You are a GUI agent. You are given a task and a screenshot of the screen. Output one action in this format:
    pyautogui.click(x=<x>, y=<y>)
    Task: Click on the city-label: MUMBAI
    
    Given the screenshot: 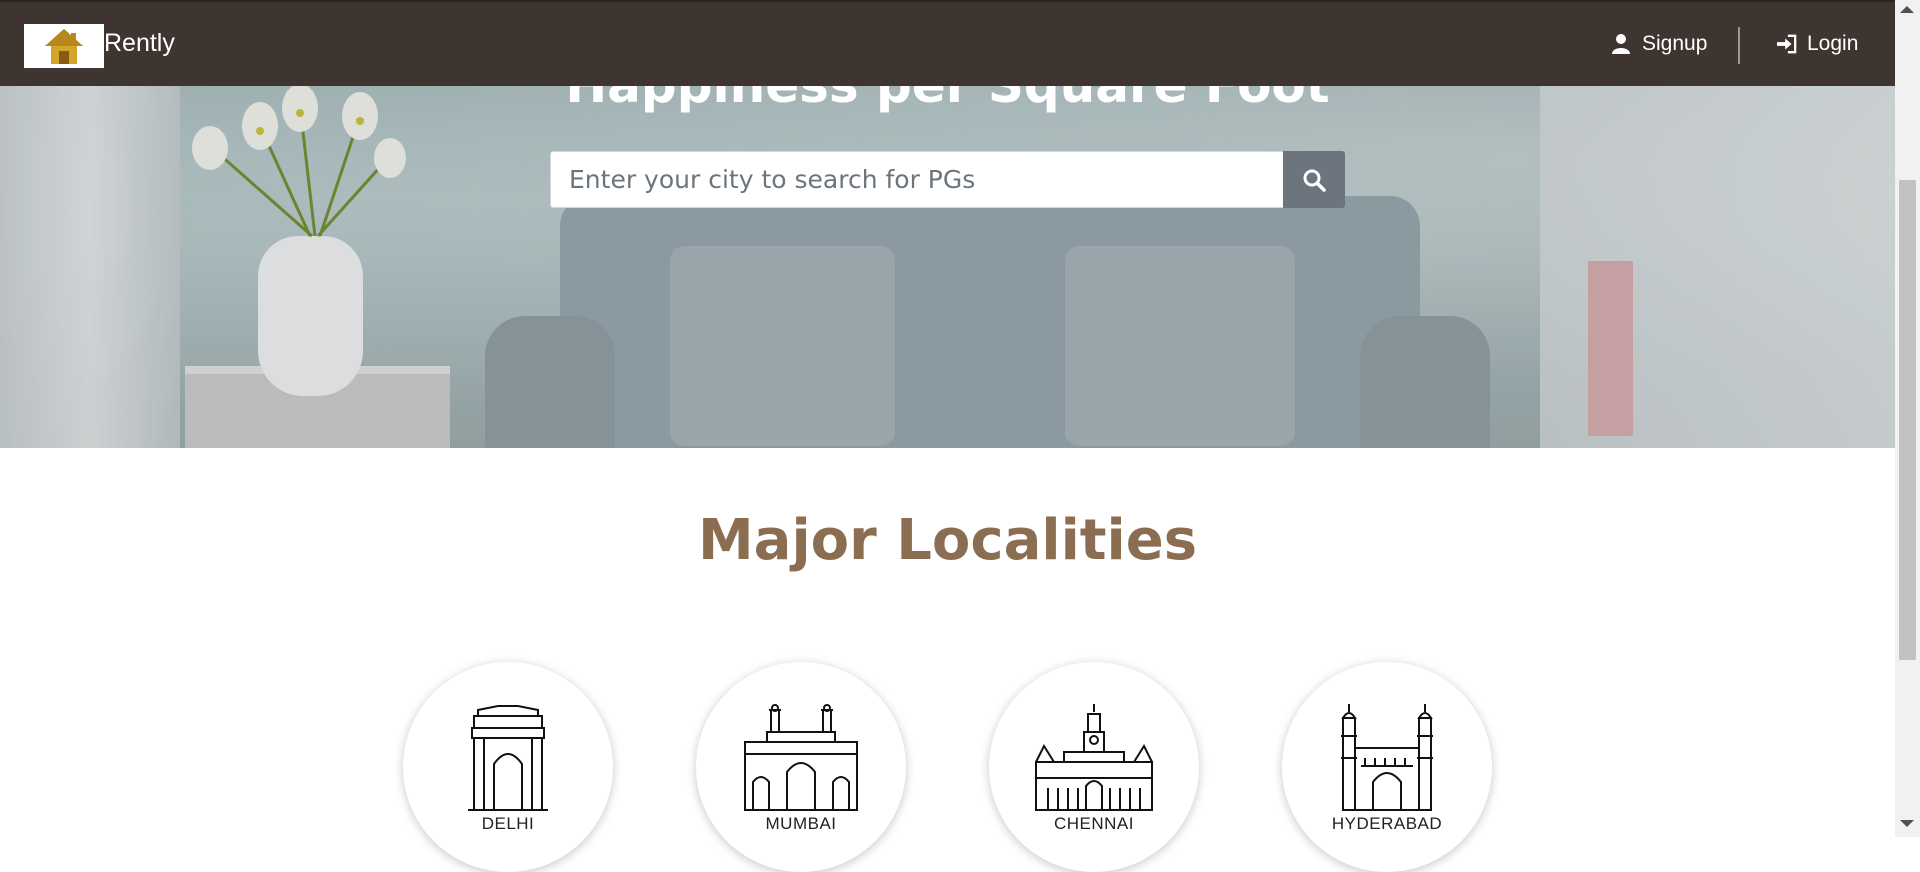 What is the action you would take?
    pyautogui.click(x=801, y=823)
    